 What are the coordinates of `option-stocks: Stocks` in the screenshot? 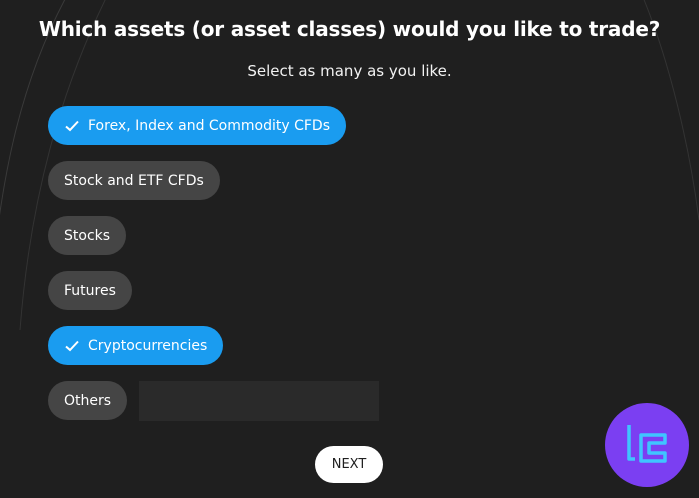 It's located at (87, 235).